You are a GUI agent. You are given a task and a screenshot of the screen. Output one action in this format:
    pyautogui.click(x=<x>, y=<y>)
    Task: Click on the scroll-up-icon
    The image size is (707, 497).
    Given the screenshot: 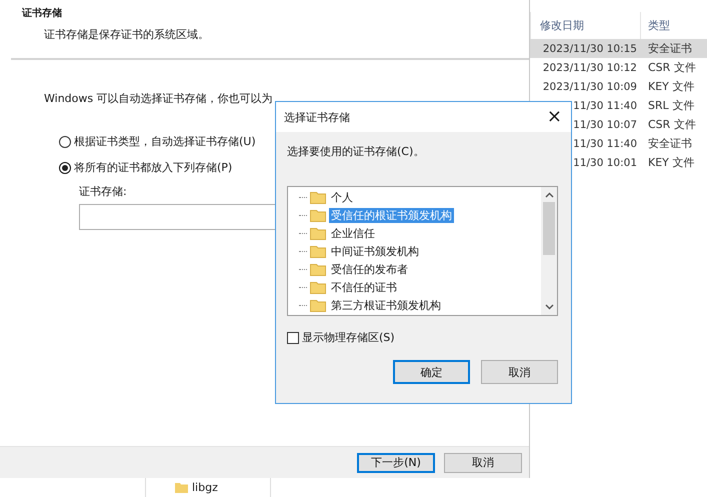 What is the action you would take?
    pyautogui.click(x=549, y=195)
    